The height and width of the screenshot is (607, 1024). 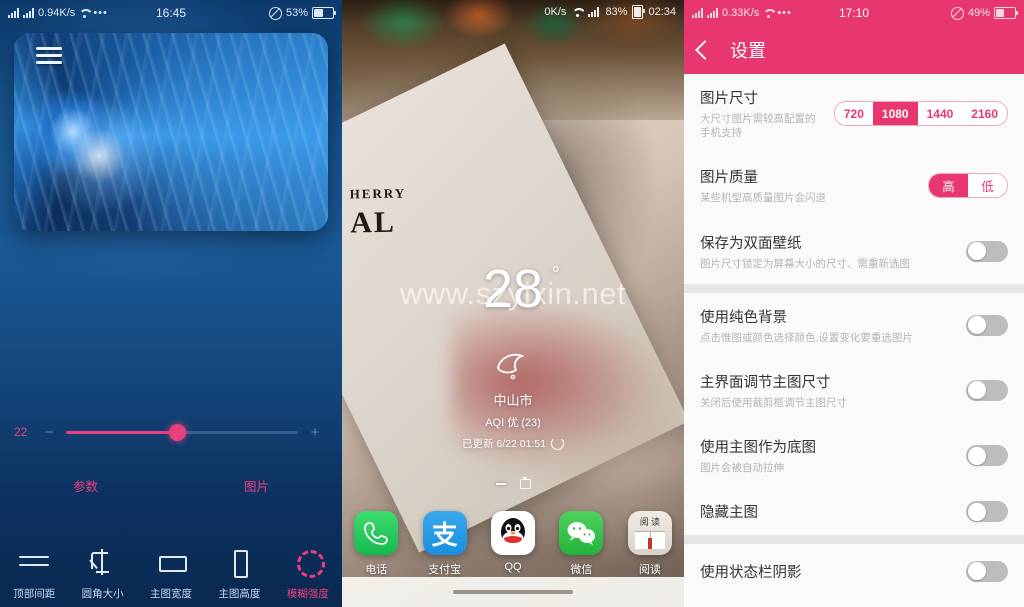 I want to click on toggle-solid-background, so click(x=987, y=325).